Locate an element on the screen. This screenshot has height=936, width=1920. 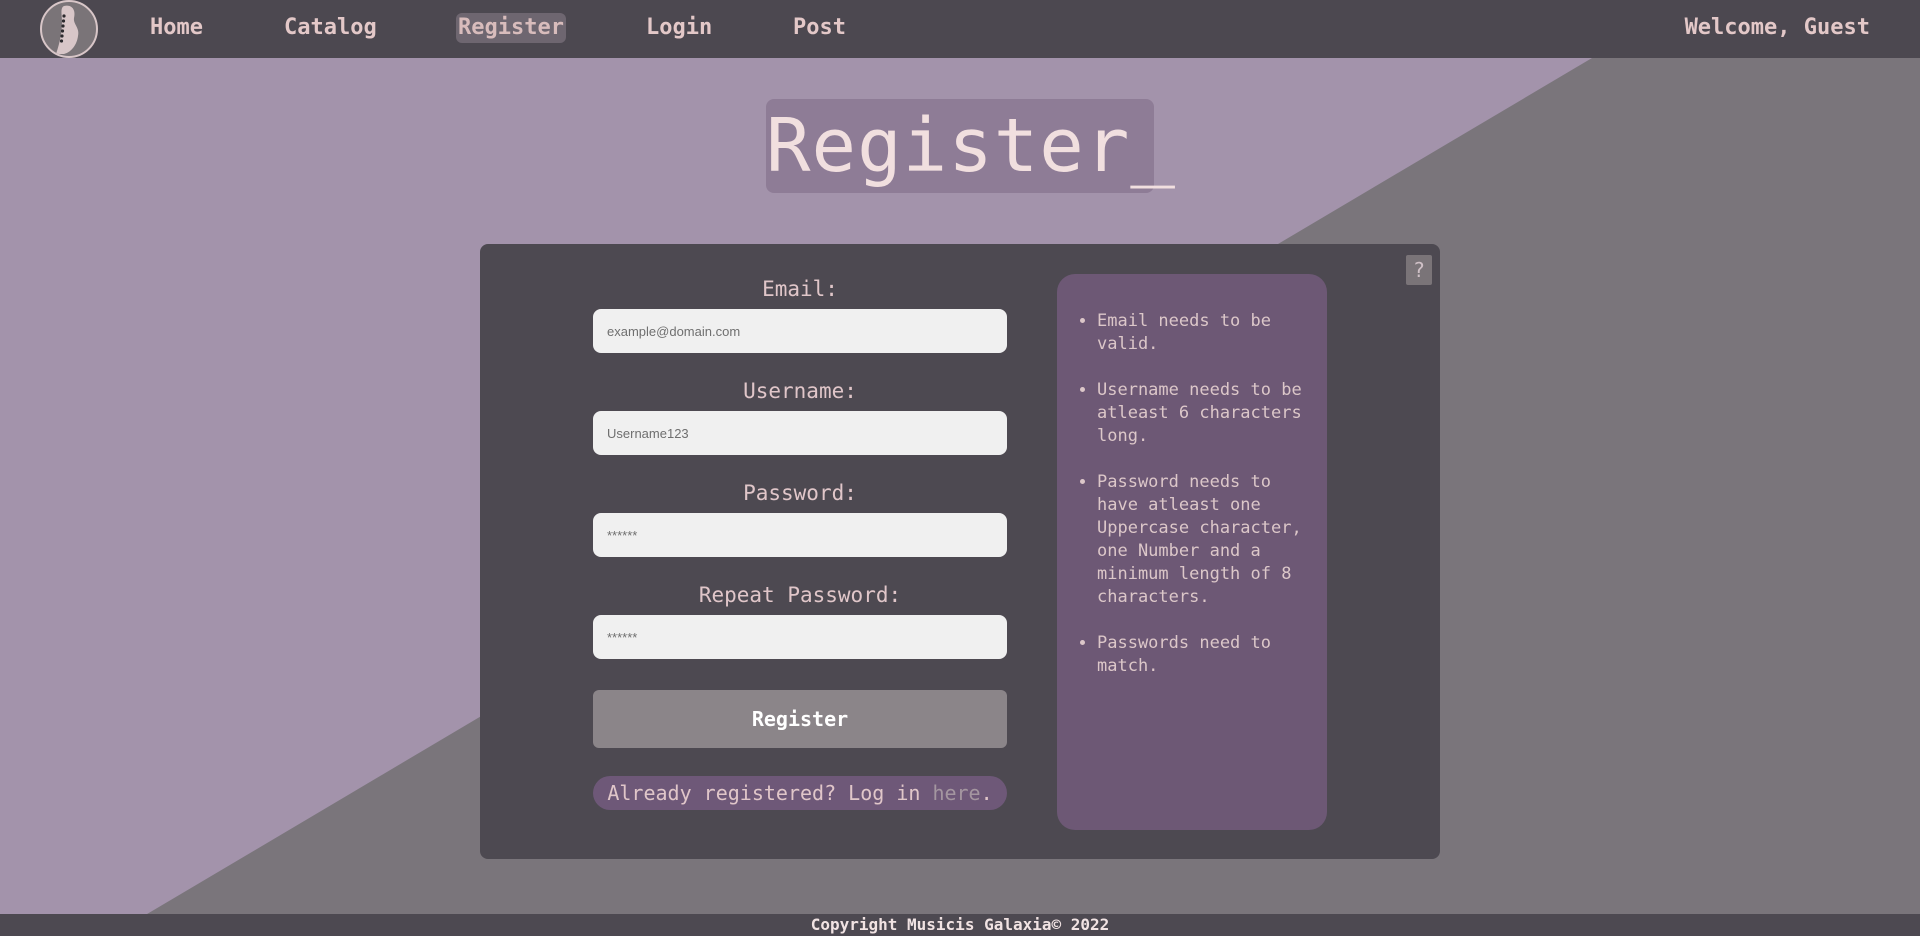
nav-link-register: Register is located at coordinates (511, 28).